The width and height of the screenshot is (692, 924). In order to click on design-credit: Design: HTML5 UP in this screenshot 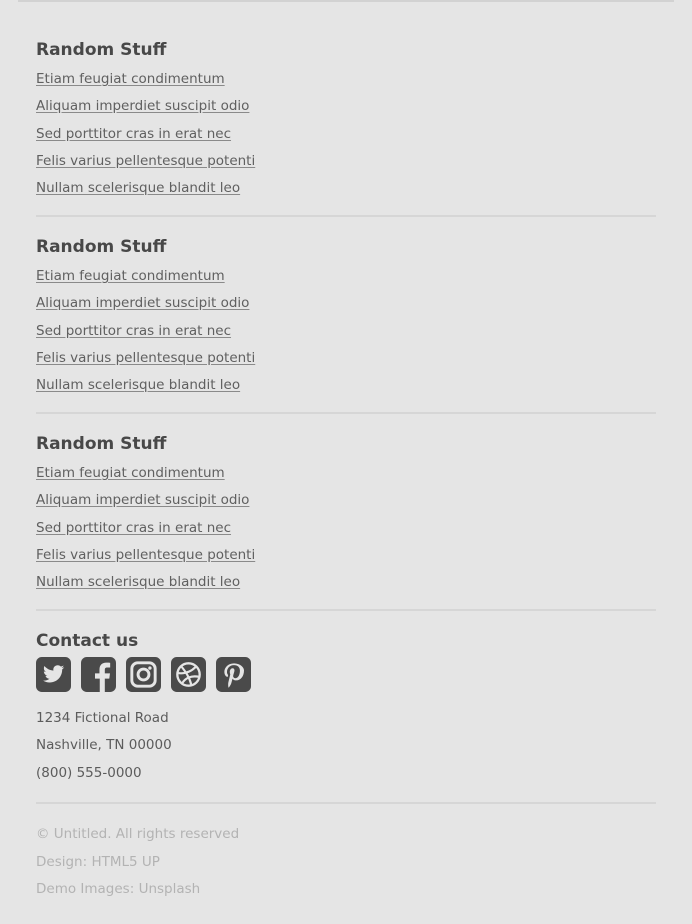, I will do `click(346, 863)`.